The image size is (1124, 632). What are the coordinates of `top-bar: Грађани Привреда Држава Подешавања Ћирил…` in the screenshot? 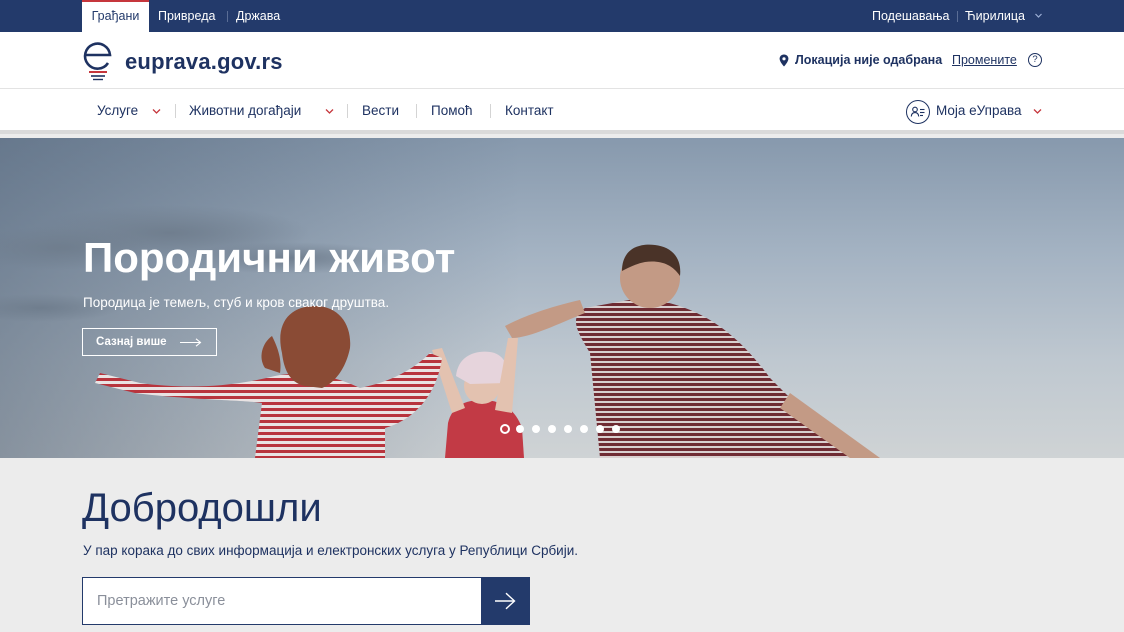 It's located at (562, 16).